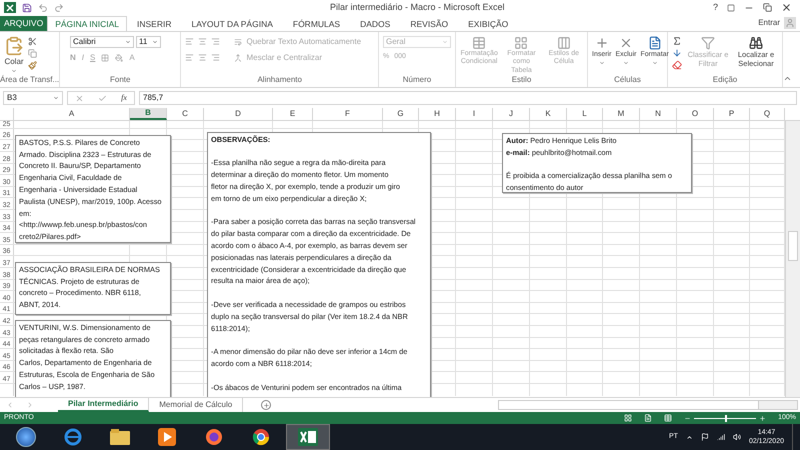 The height and width of the screenshot is (450, 800). Describe the element at coordinates (154, 23) in the screenshot. I see `ribbon-tab: INSERIR` at that location.